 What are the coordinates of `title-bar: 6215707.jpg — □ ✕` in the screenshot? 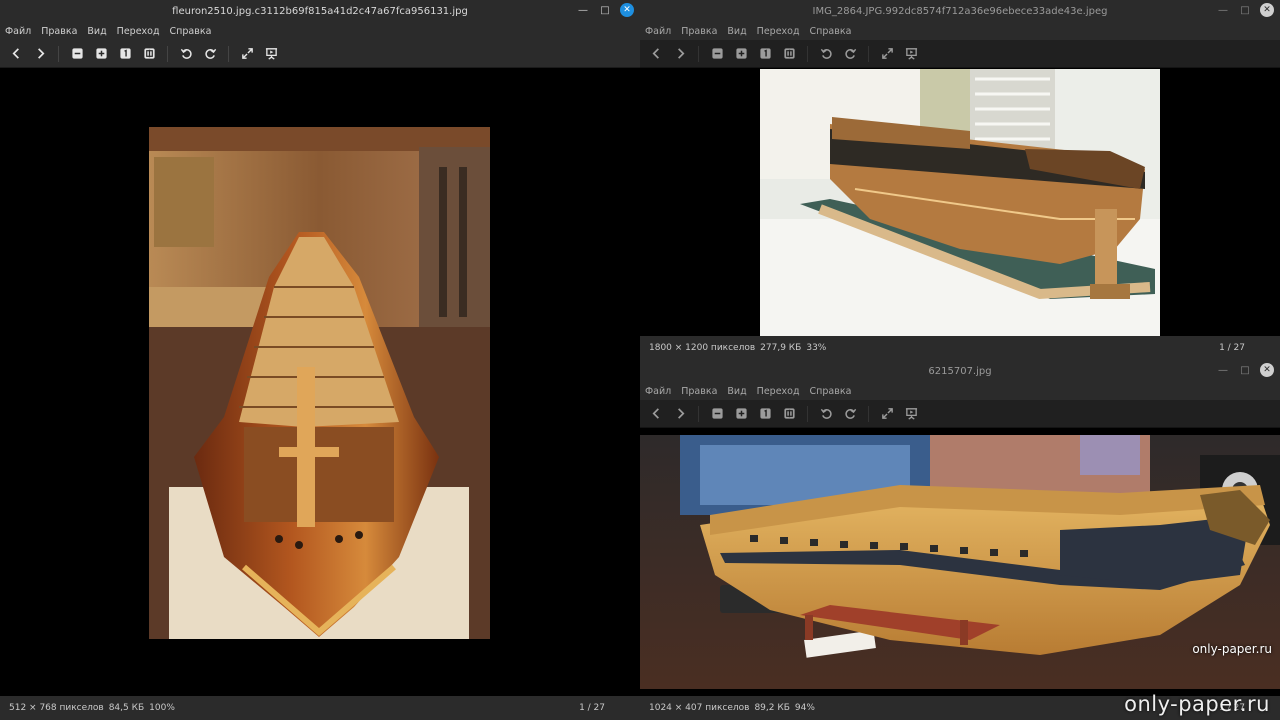 It's located at (960, 371).